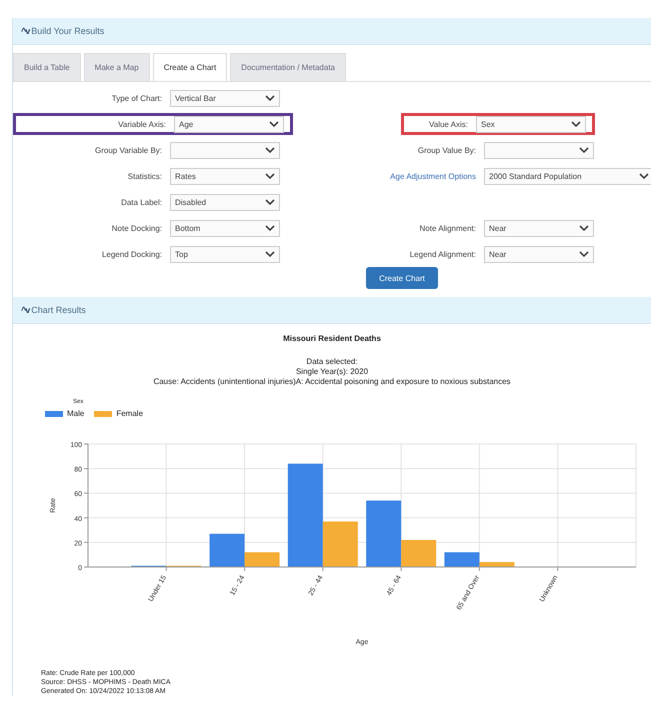  I want to click on field-label: Group Variable By:, so click(128, 150).